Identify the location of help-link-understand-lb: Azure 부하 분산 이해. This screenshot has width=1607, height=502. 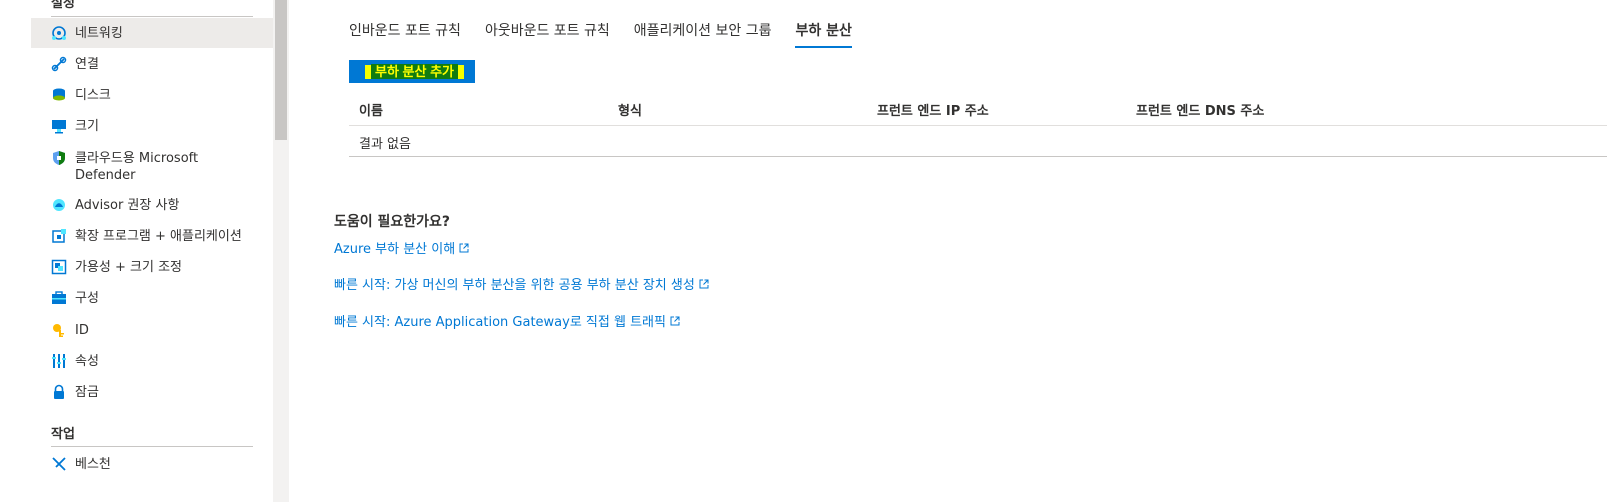
(401, 247).